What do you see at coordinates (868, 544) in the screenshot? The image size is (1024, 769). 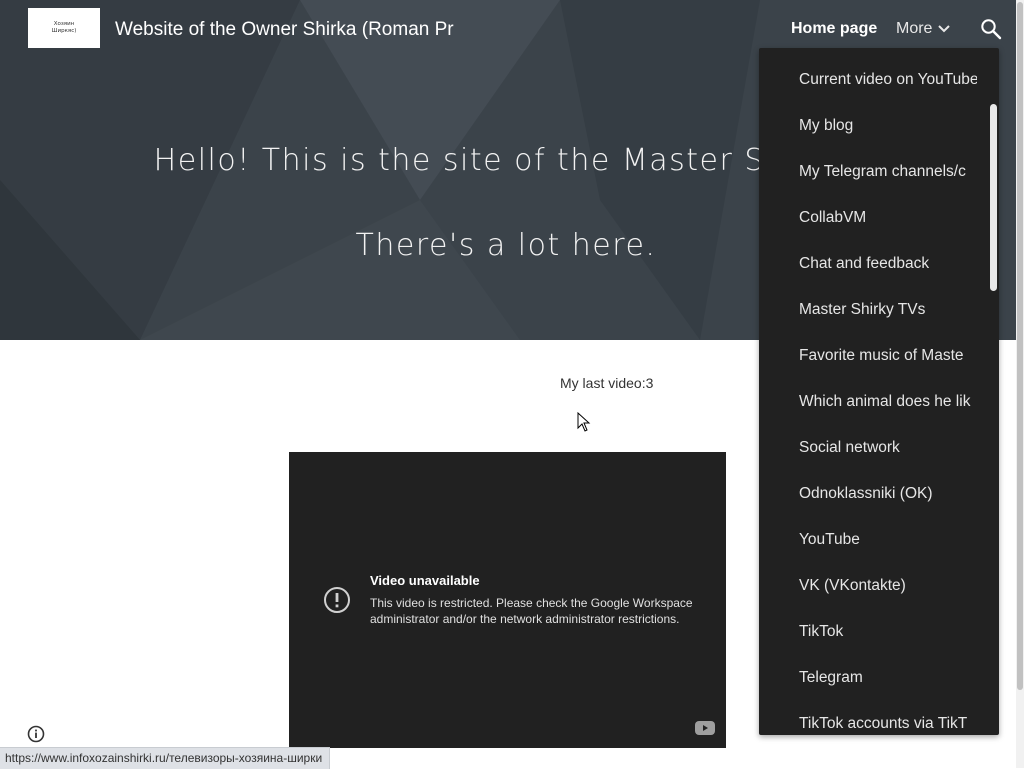 I see `dropdown-item-youtube: YouTube` at bounding box center [868, 544].